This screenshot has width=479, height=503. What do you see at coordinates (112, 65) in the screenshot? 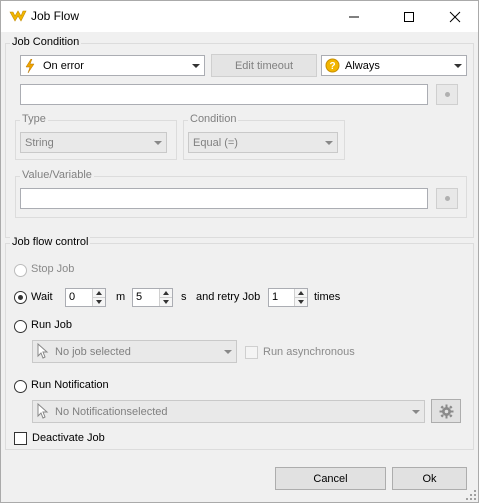
I see `trigger-select: On error` at bounding box center [112, 65].